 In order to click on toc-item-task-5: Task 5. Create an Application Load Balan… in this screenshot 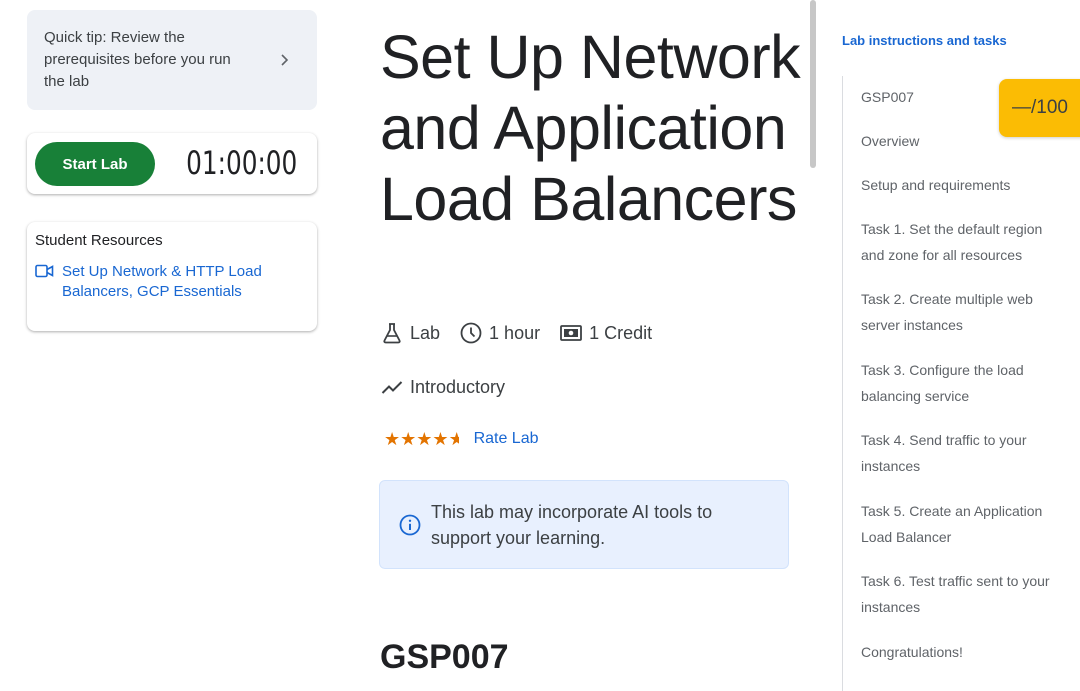, I will do `click(961, 524)`.